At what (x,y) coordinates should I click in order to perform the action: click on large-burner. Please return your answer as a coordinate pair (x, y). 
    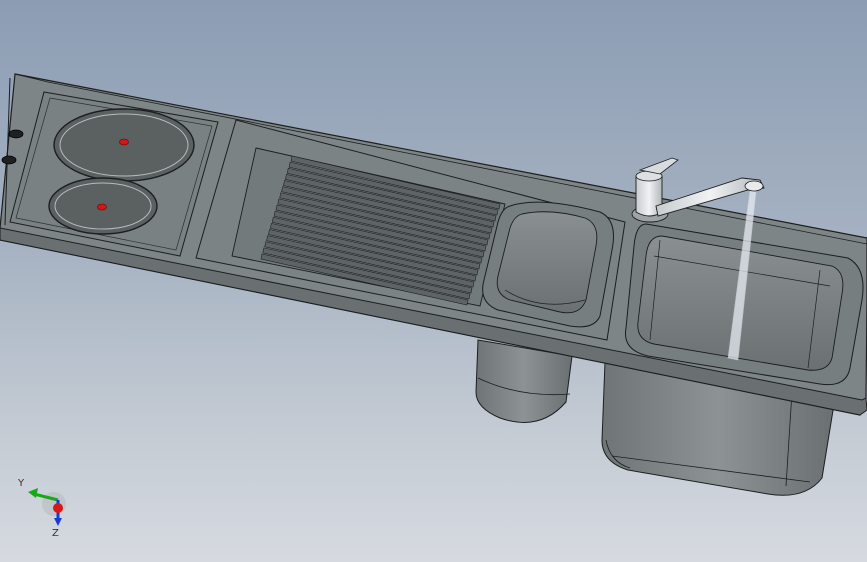
    Looking at the image, I should click on (124, 145).